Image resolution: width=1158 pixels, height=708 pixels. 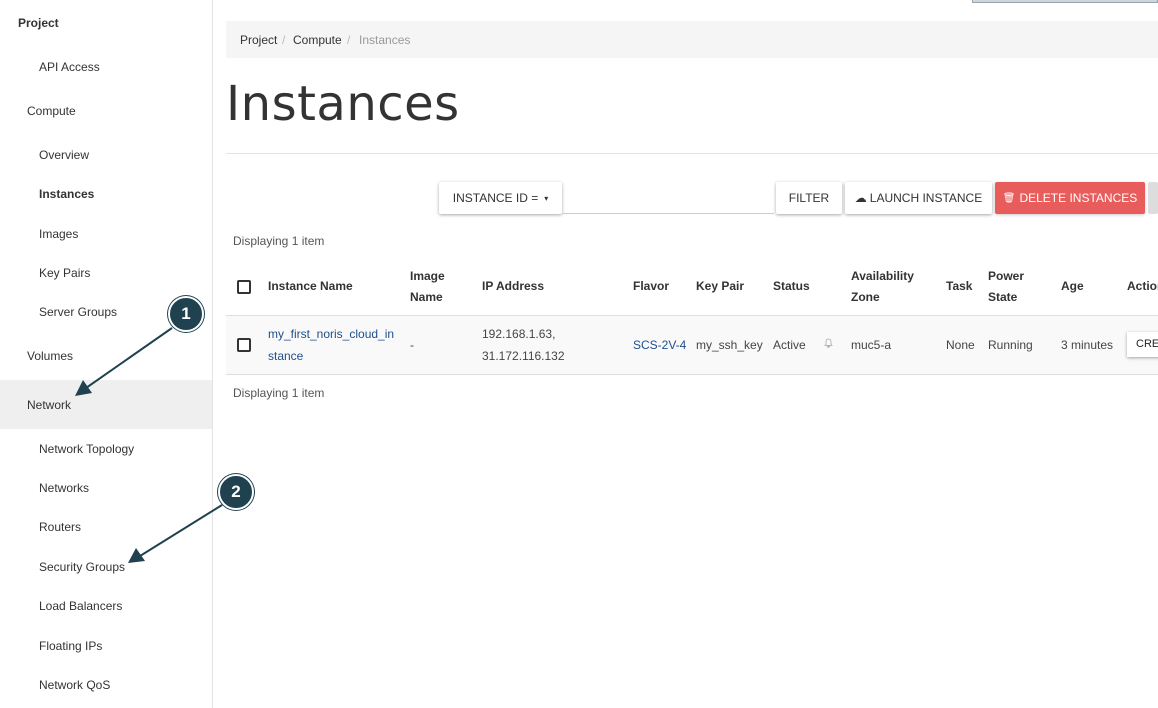 I want to click on arrow-1-head, so click(x=83, y=388).